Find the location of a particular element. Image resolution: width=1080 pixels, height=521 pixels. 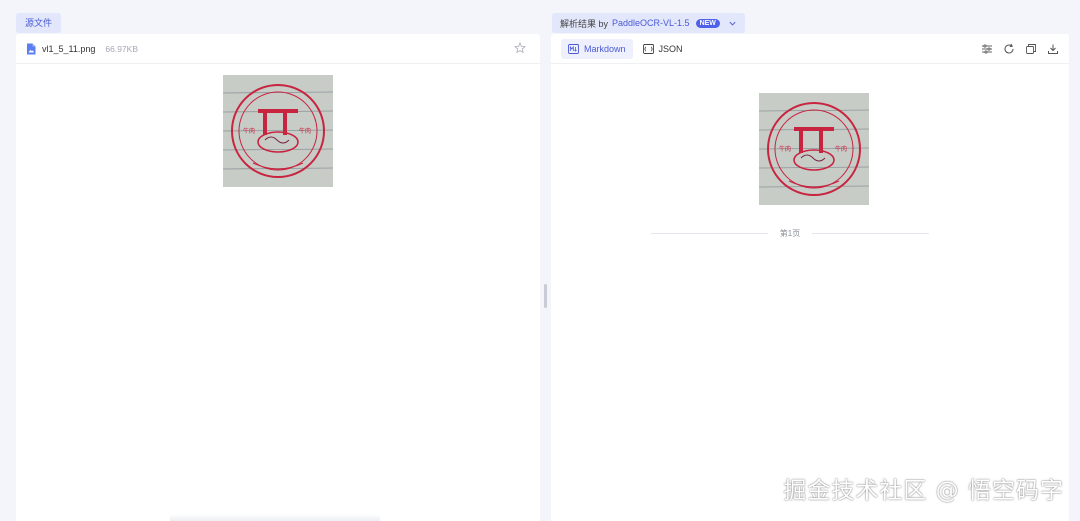

file-name: vl1_5_11.png is located at coordinates (69, 48).